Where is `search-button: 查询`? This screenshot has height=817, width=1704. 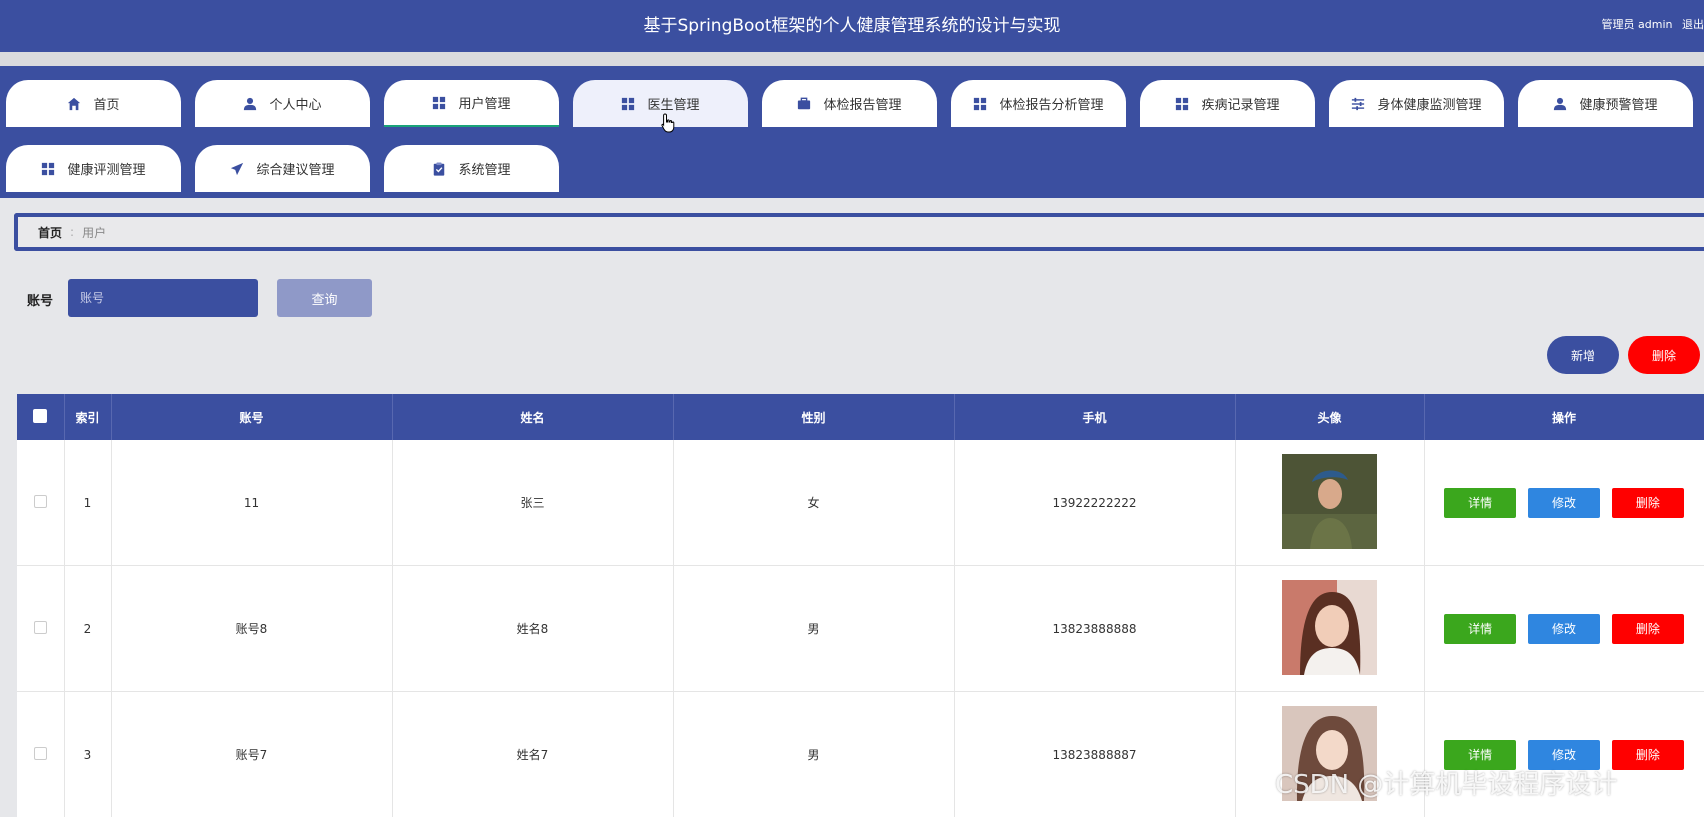 search-button: 查询 is located at coordinates (324, 298).